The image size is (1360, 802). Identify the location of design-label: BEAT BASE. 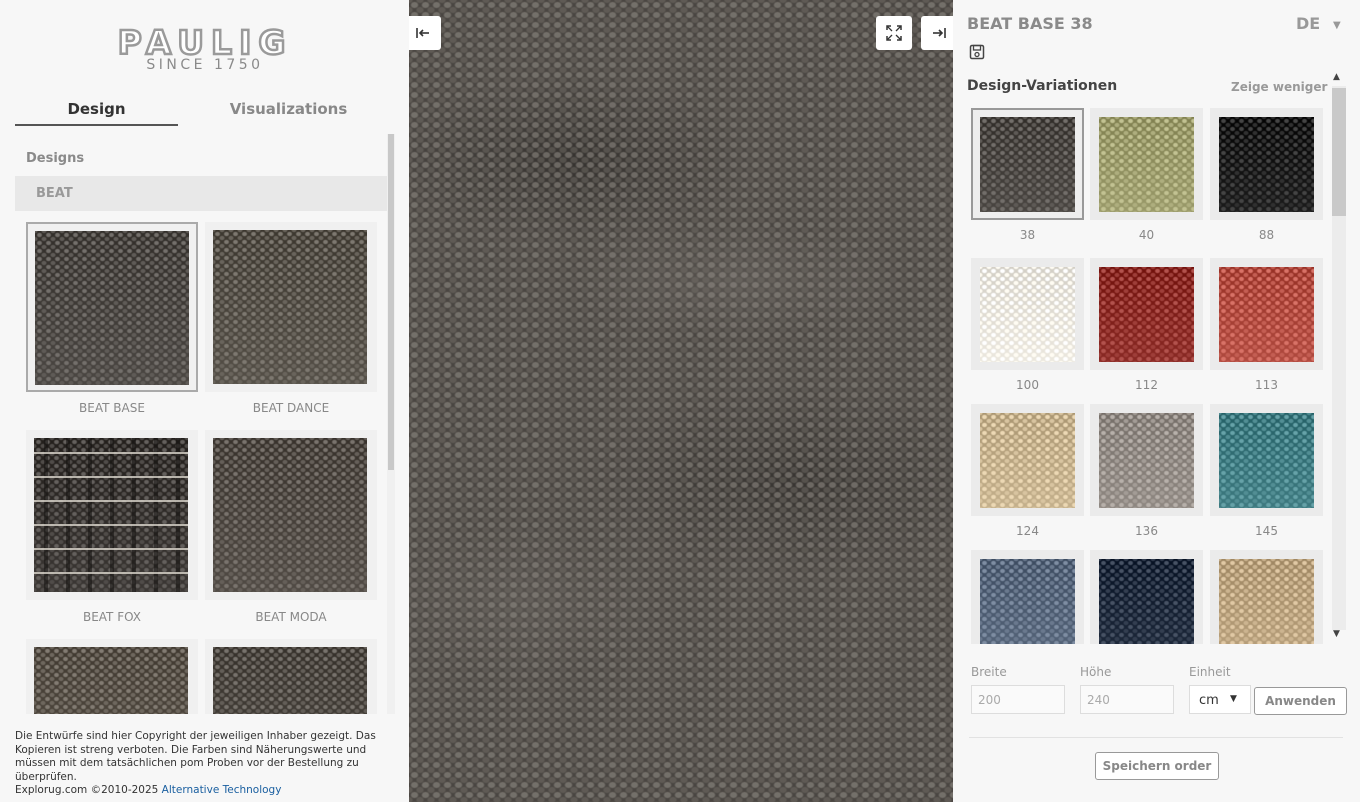
(112, 408).